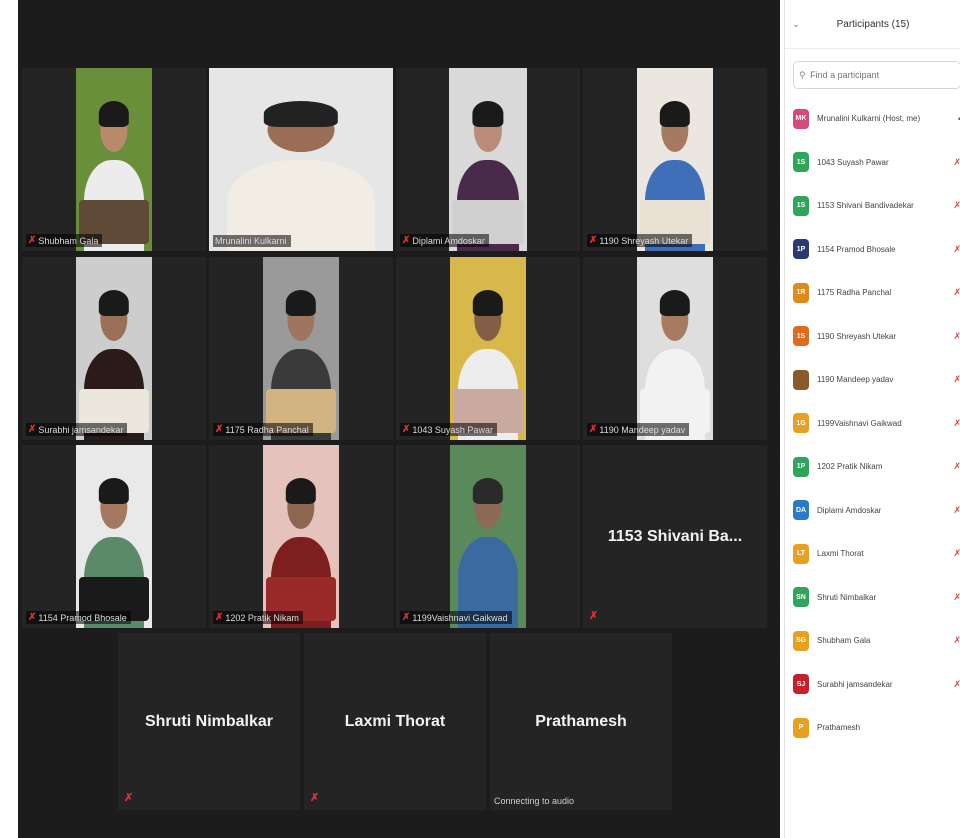 The width and height of the screenshot is (960, 838). Describe the element at coordinates (839, 728) in the screenshot. I see `participant-row-name: Prathamesh` at that location.